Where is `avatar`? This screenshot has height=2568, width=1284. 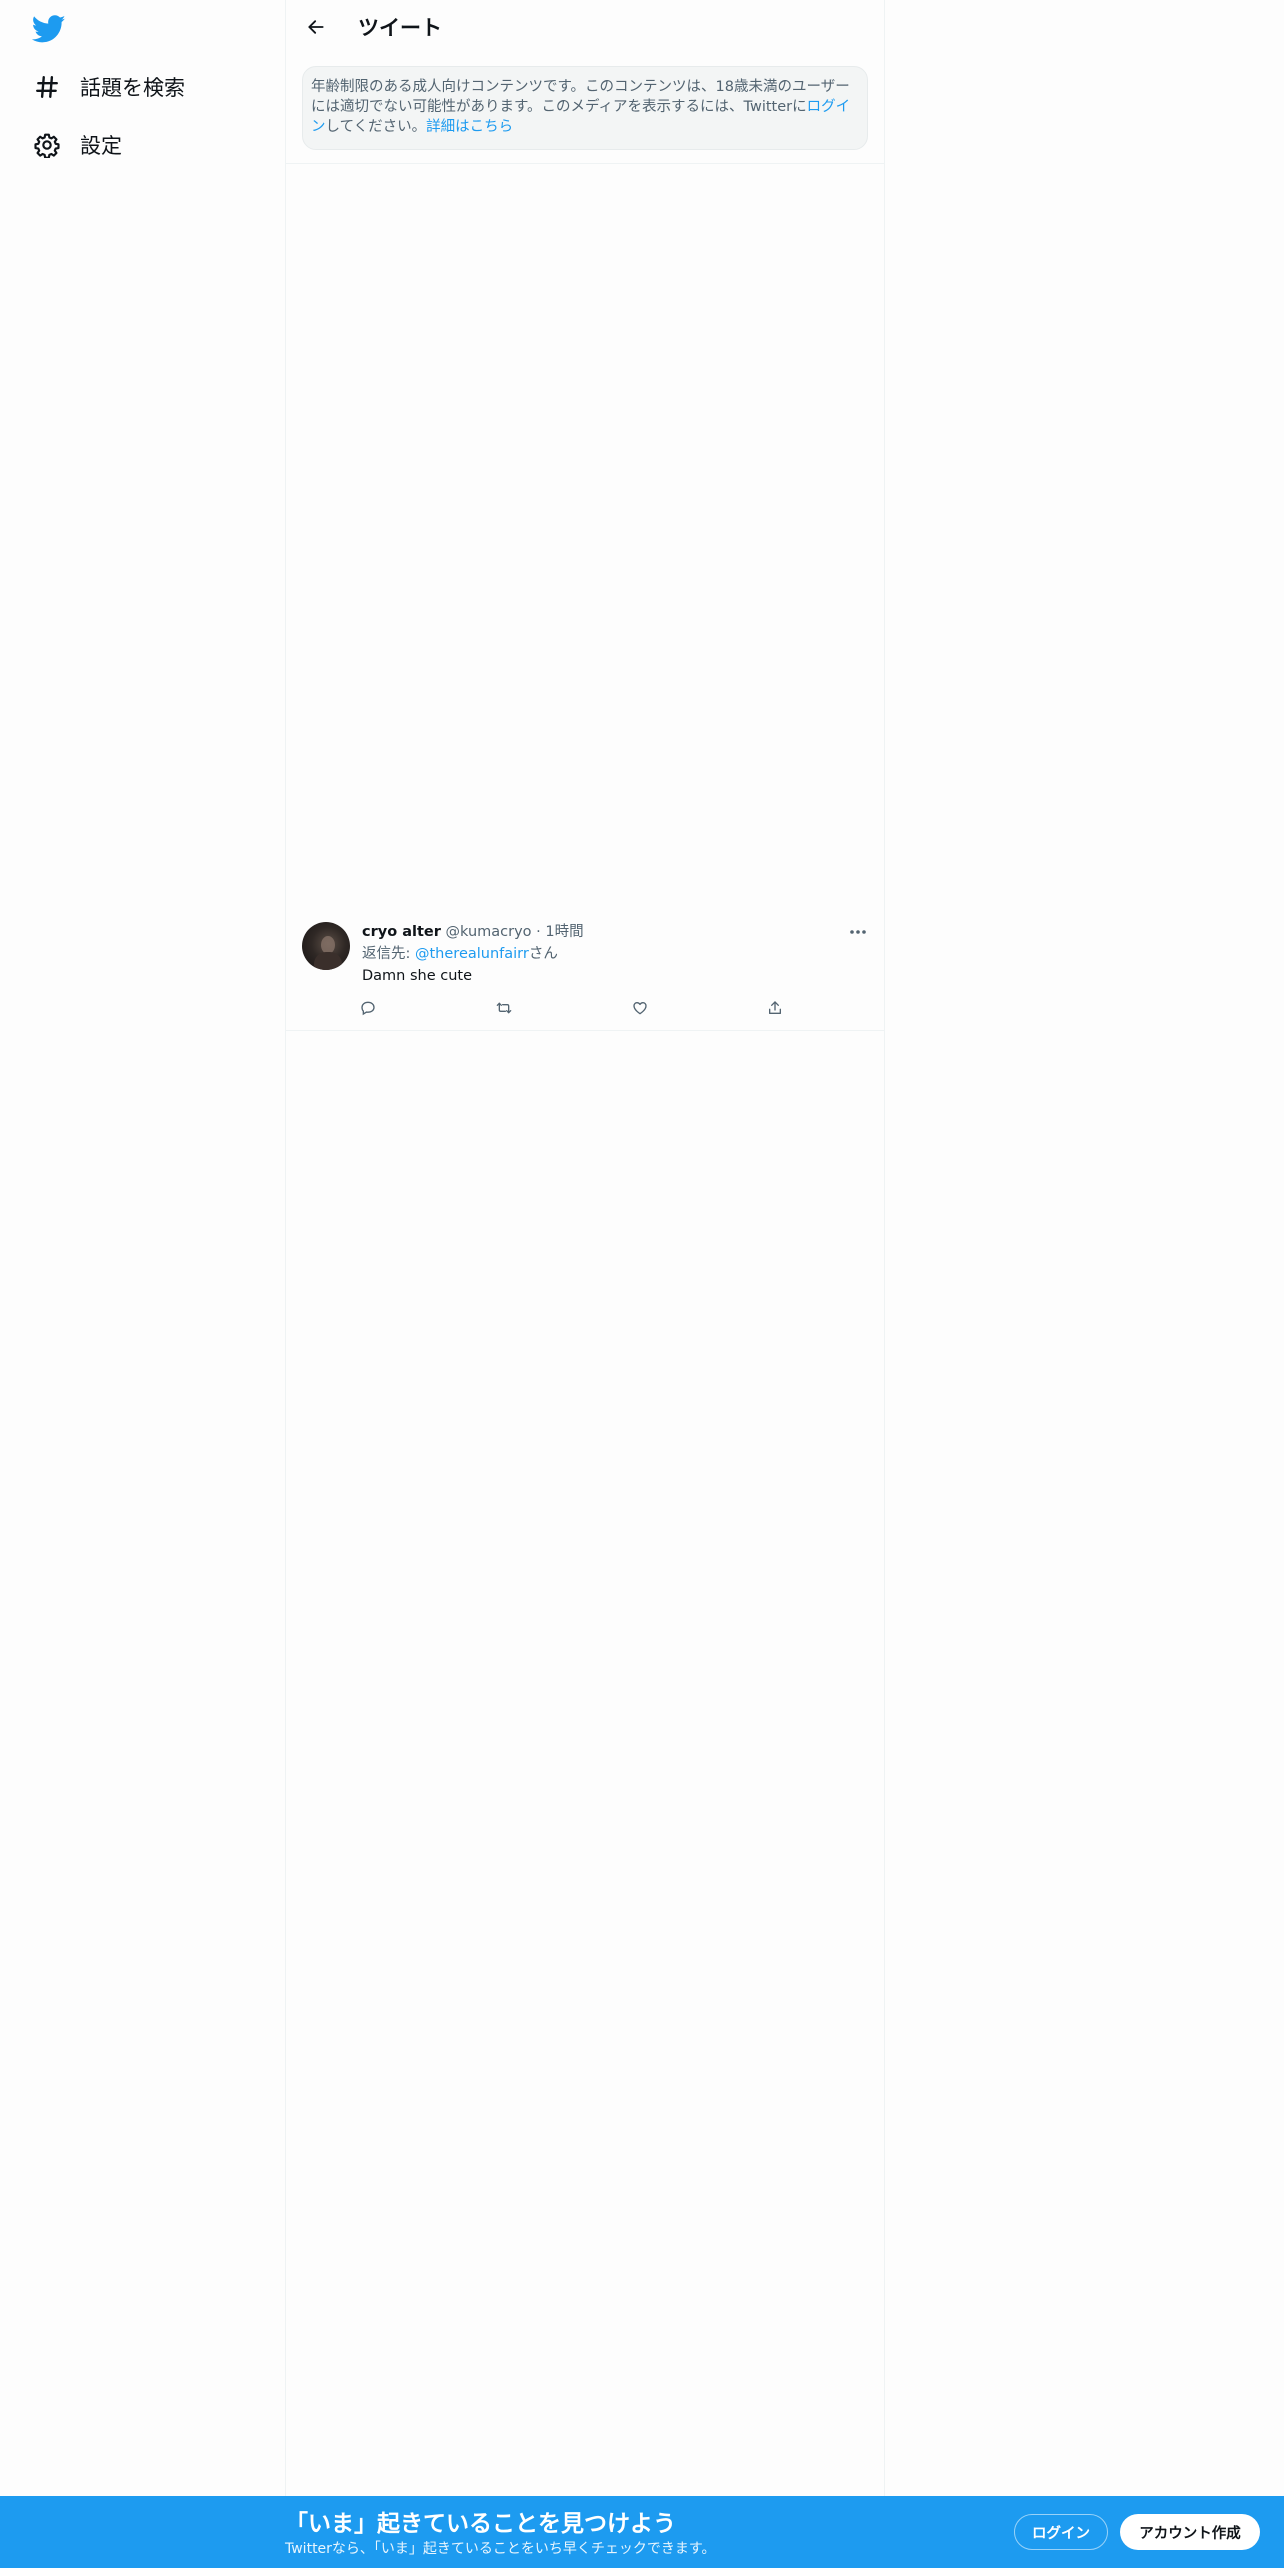
avatar is located at coordinates (326, 946).